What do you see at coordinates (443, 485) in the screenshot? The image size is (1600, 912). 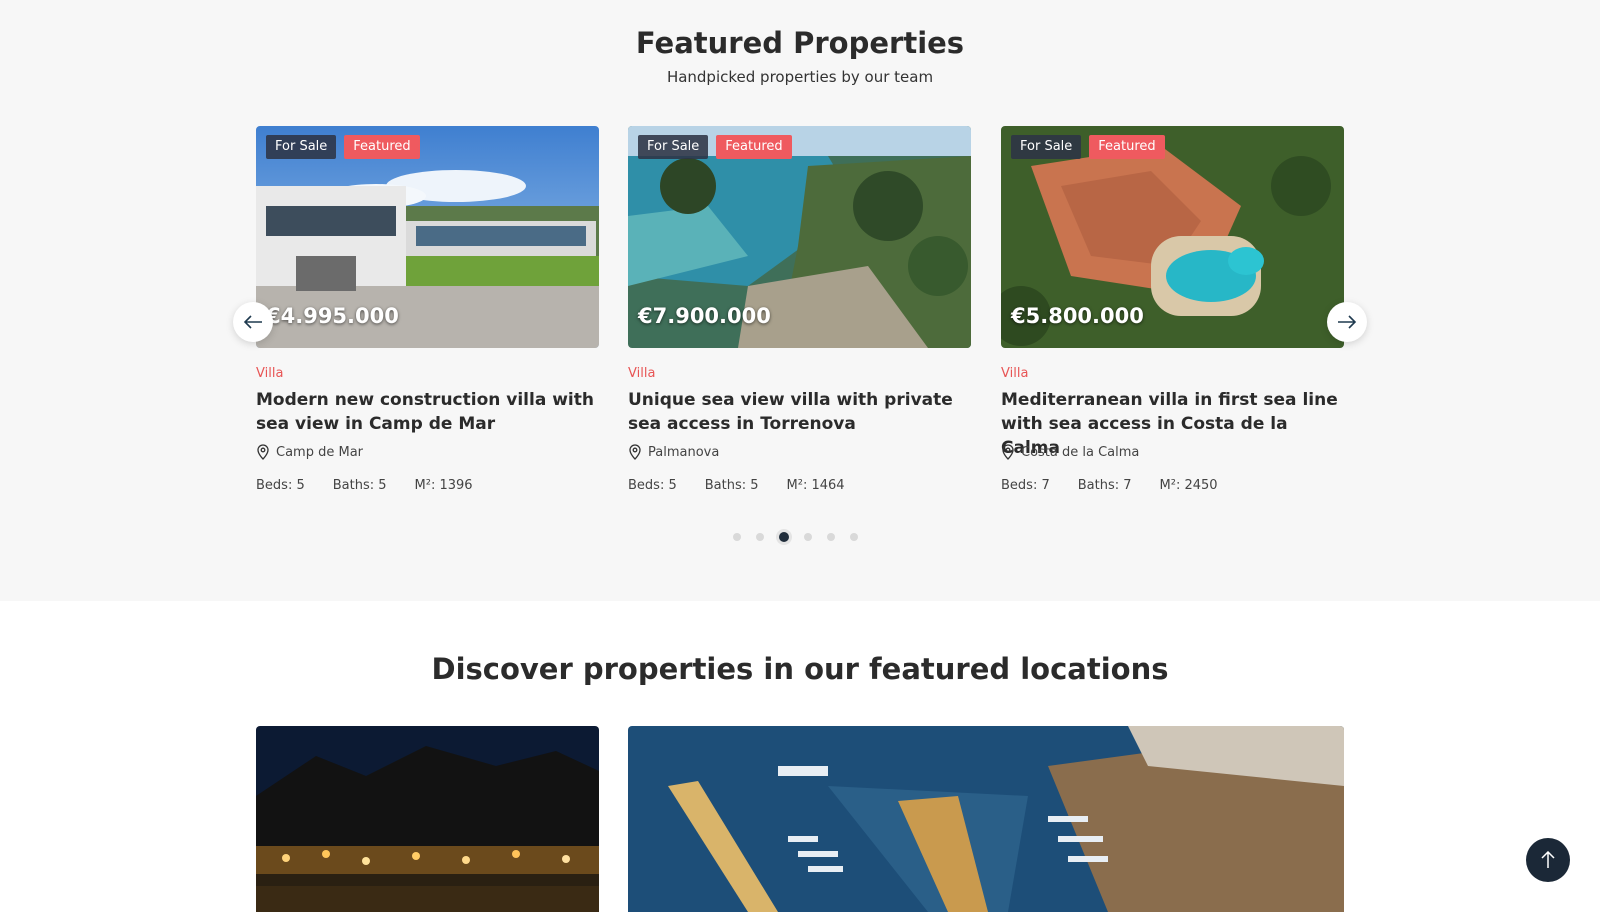 I see `property-area: M²: 1396` at bounding box center [443, 485].